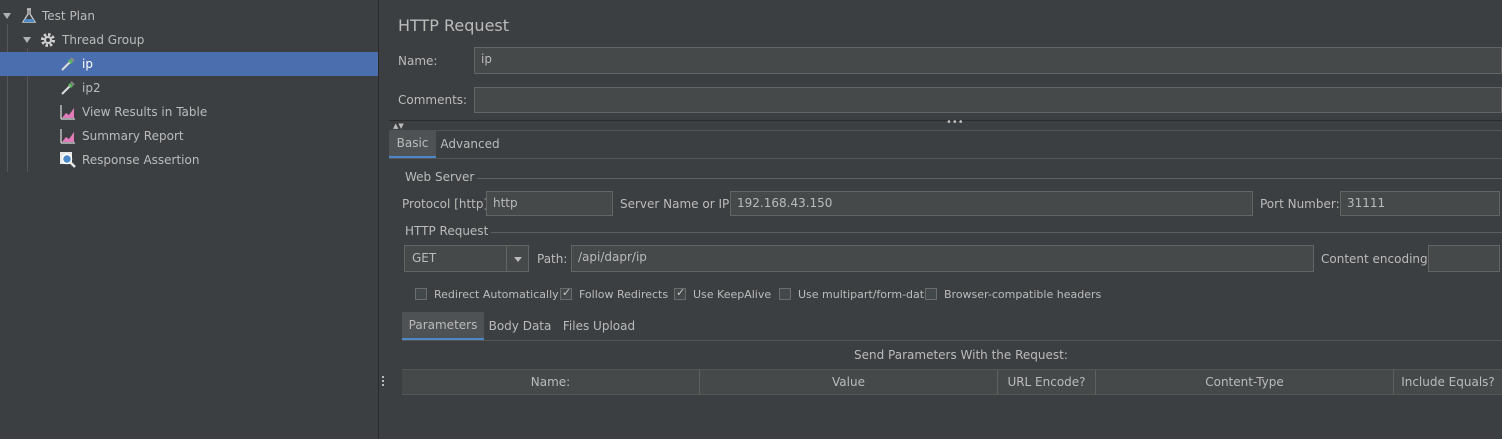 This screenshot has height=439, width=1502. I want to click on checkbox-label: Use KeepAlive, so click(732, 294).